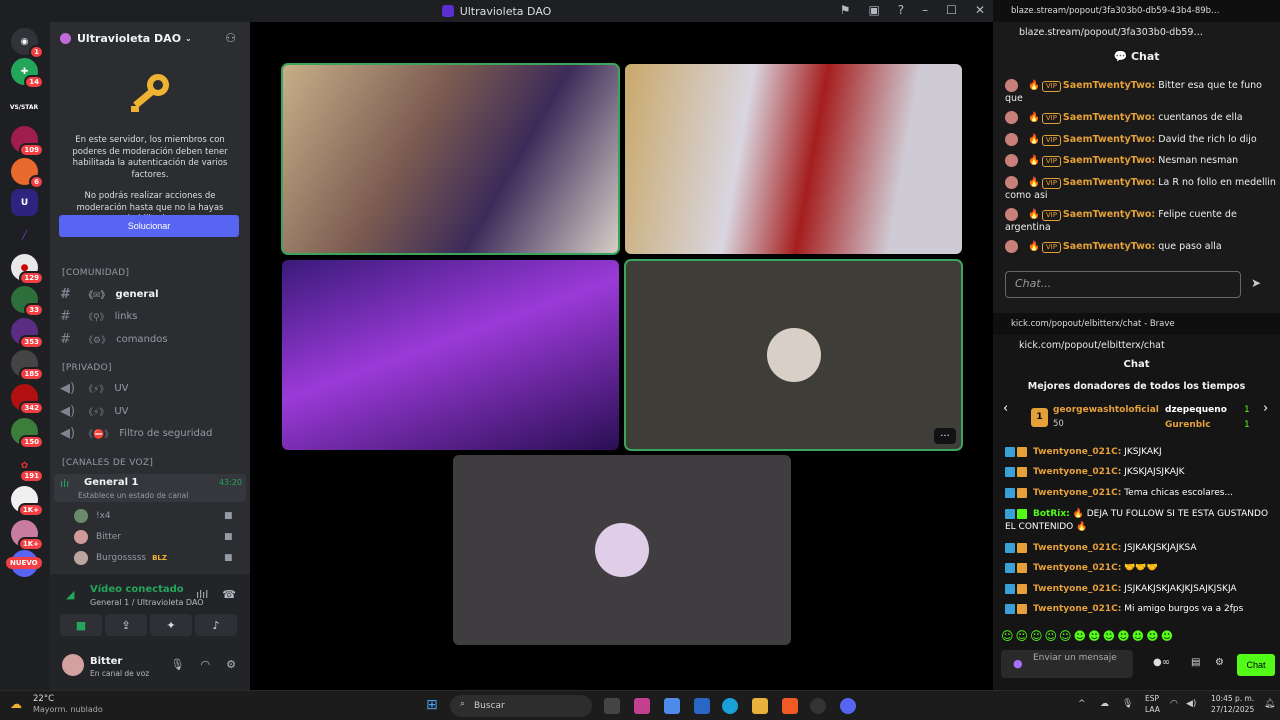  I want to click on channel-links: # 《⚲》 links, so click(150, 316).